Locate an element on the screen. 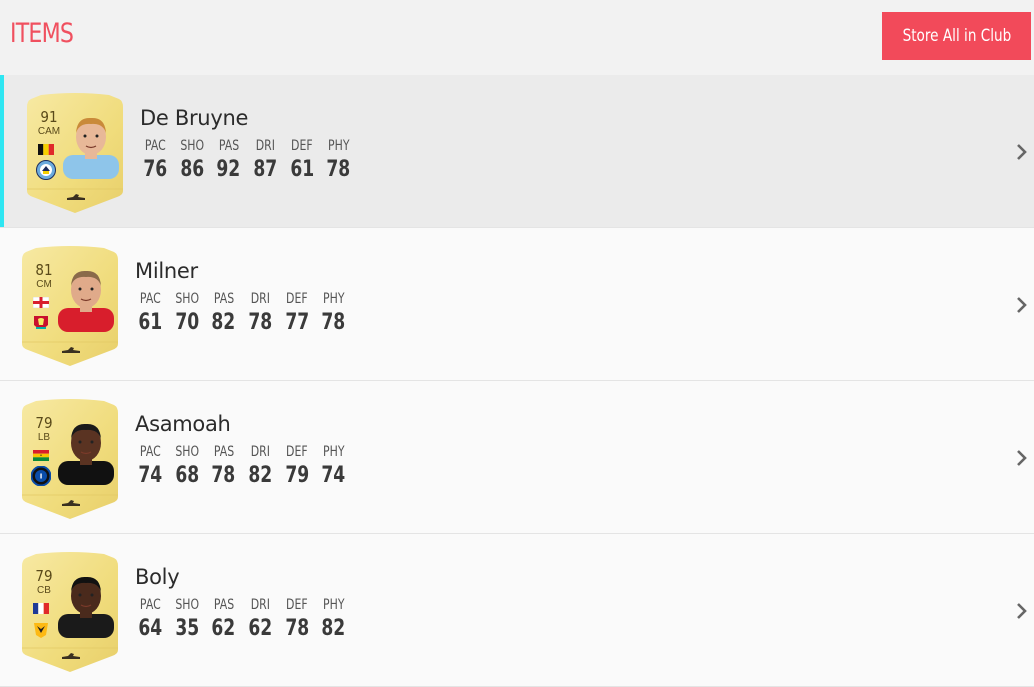 The height and width of the screenshot is (687, 1034). player-card: 81 CM is located at coordinates (70, 306).